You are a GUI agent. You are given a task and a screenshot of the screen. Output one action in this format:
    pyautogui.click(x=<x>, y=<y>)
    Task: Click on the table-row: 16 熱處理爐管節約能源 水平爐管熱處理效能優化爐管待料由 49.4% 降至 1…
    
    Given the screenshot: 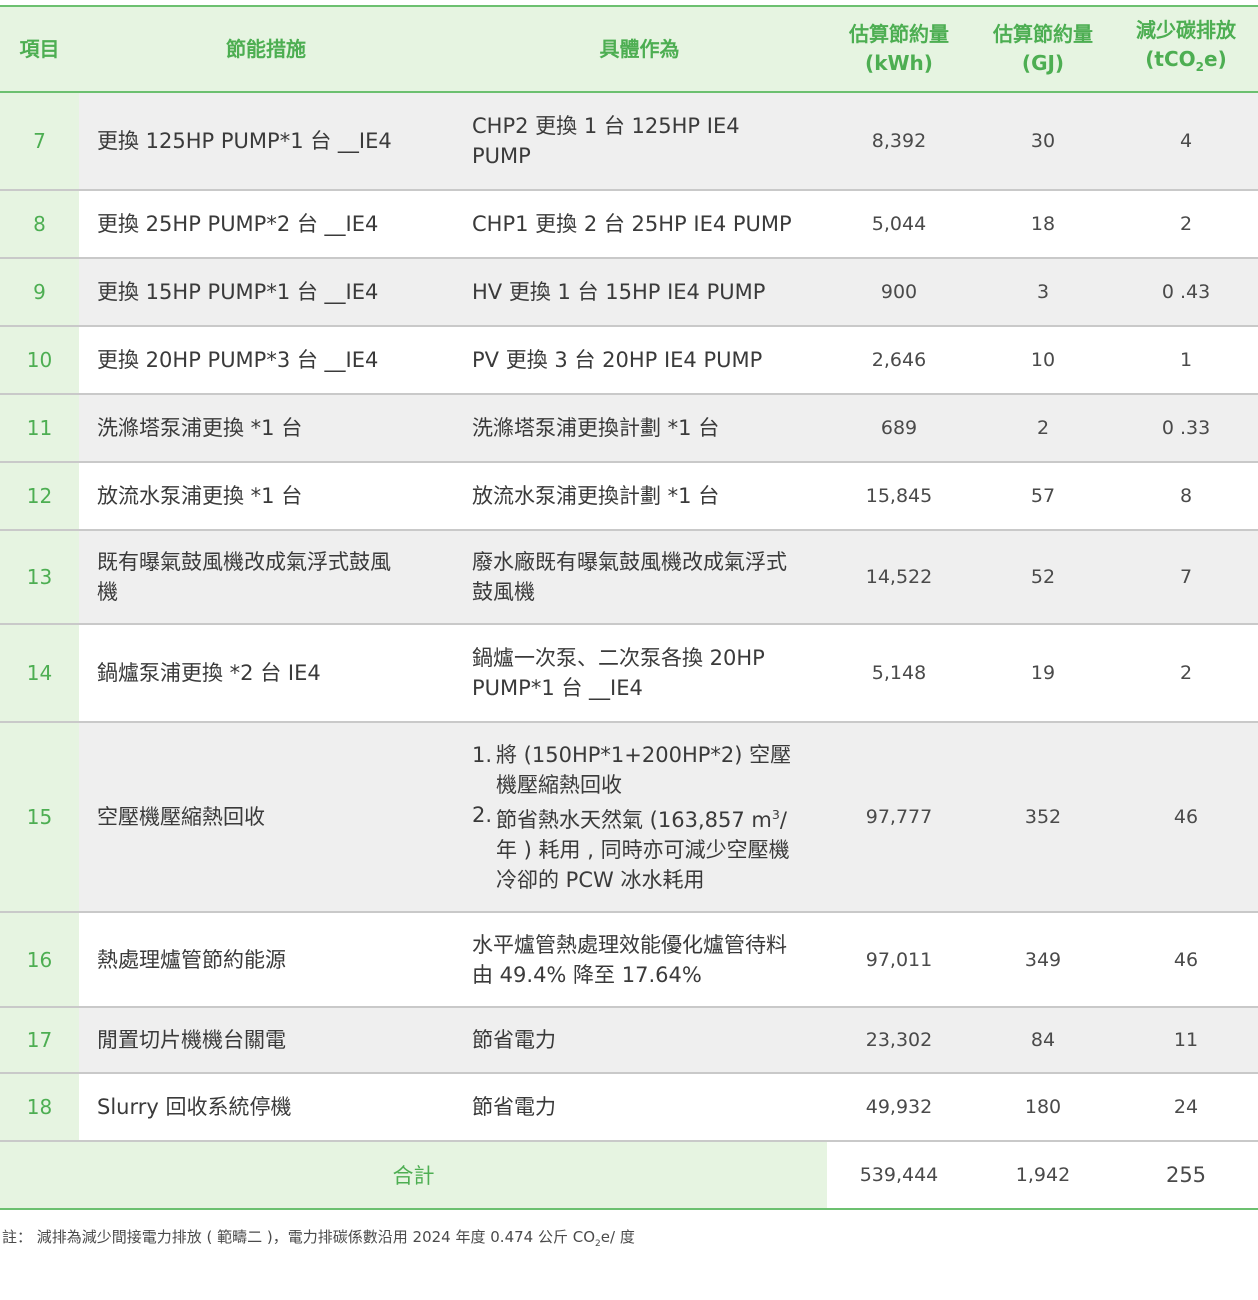 What is the action you would take?
    pyautogui.click(x=629, y=960)
    